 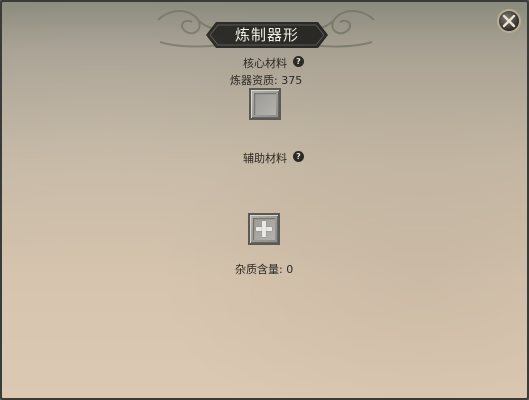 I want to click on aux-material-slot, so click(x=264, y=229).